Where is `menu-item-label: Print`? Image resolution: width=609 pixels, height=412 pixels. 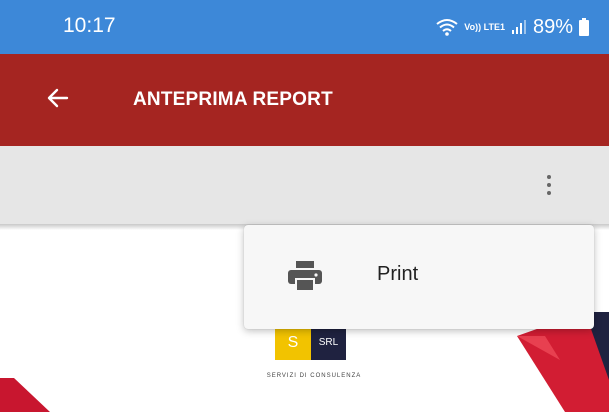
menu-item-label: Print is located at coordinates (398, 274).